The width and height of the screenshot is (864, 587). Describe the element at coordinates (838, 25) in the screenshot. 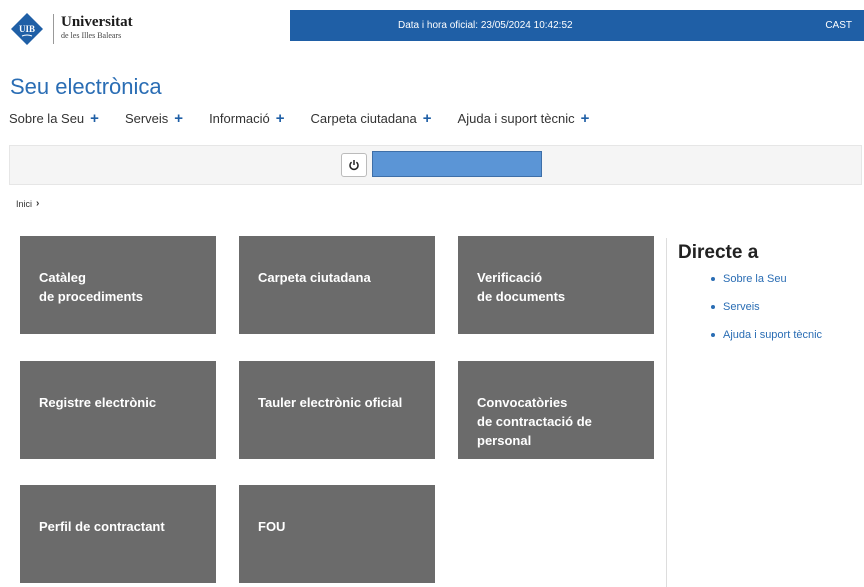

I see `language-switch-link: CAST` at that location.